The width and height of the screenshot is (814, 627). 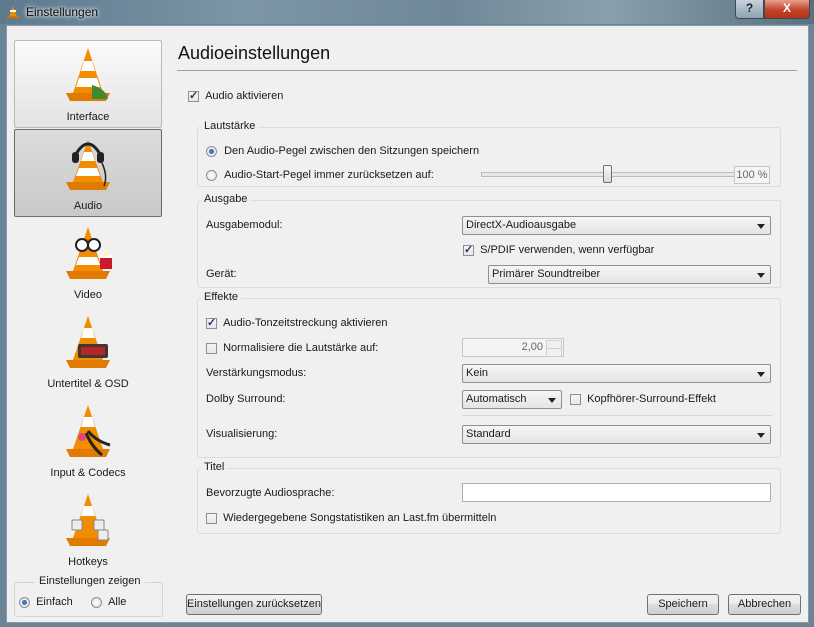 I want to click on gain-mode-label: Verstärkungsmodus:, so click(x=256, y=373).